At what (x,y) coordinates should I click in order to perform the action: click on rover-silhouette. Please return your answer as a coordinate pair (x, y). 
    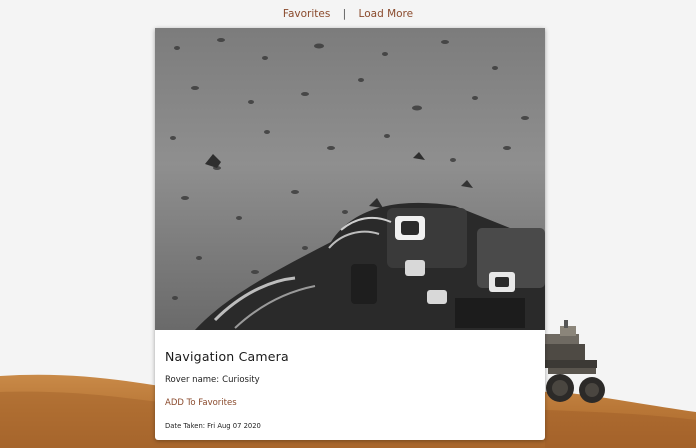
    Looking at the image, I should click on (575, 361).